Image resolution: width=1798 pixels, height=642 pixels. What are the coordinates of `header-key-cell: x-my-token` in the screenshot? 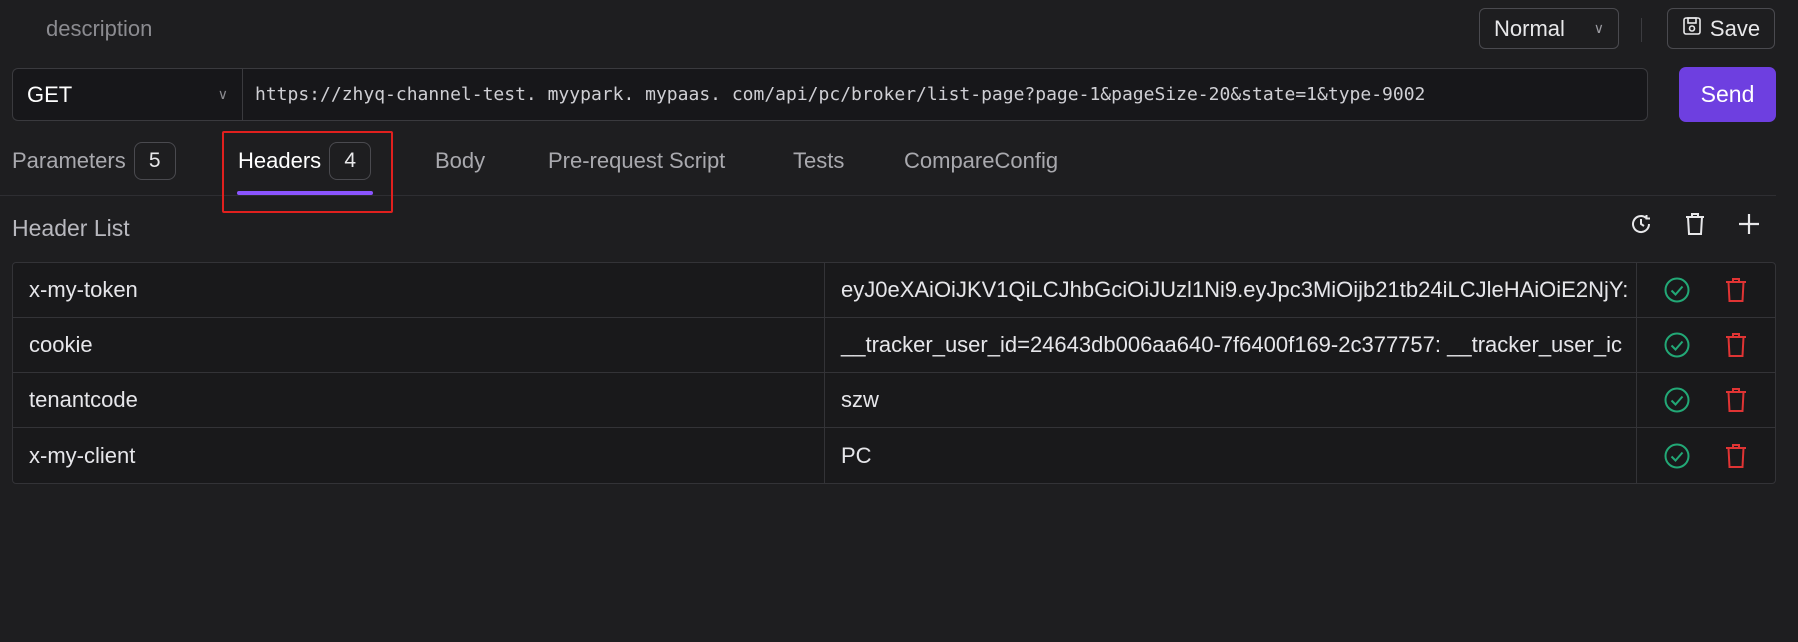 It's located at (419, 290).